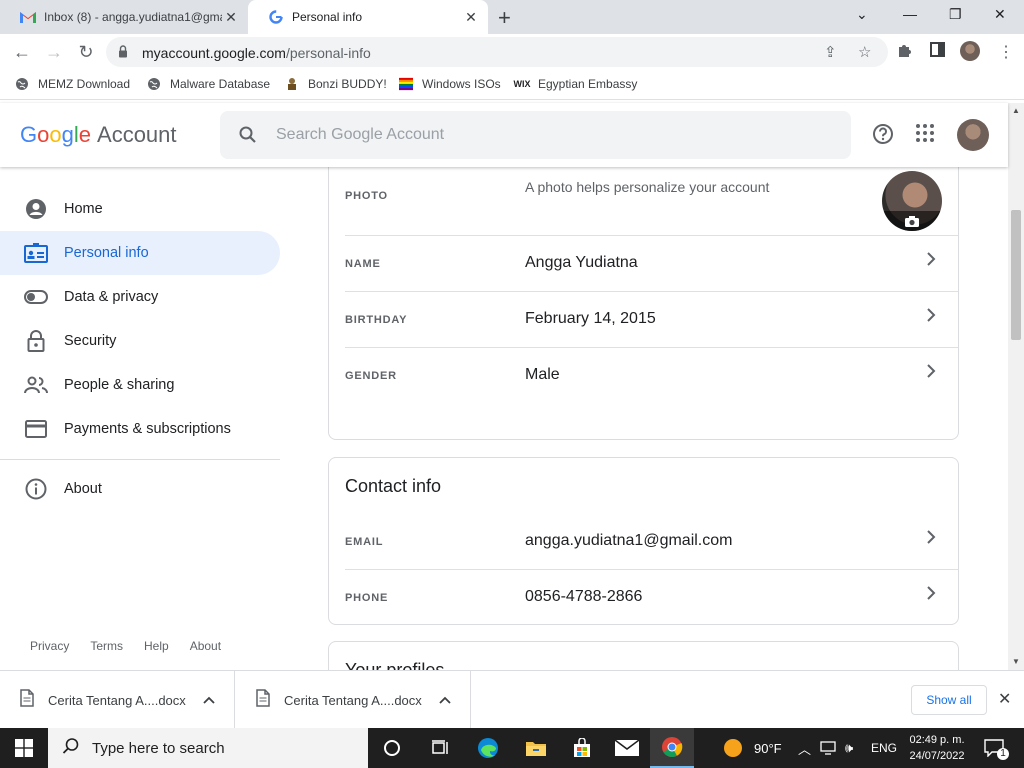 The height and width of the screenshot is (768, 1024). Describe the element at coordinates (849, 748) in the screenshot. I see `volume-icon: 🕪` at that location.